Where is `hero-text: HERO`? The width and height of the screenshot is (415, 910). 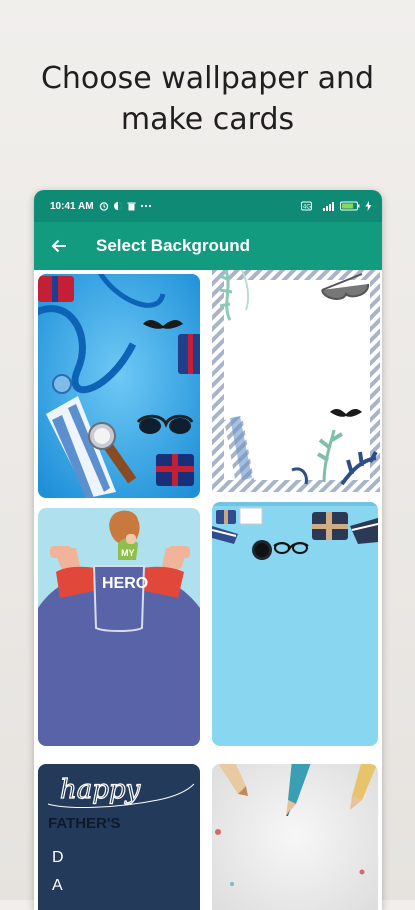
hero-text: HERO is located at coordinates (125, 583).